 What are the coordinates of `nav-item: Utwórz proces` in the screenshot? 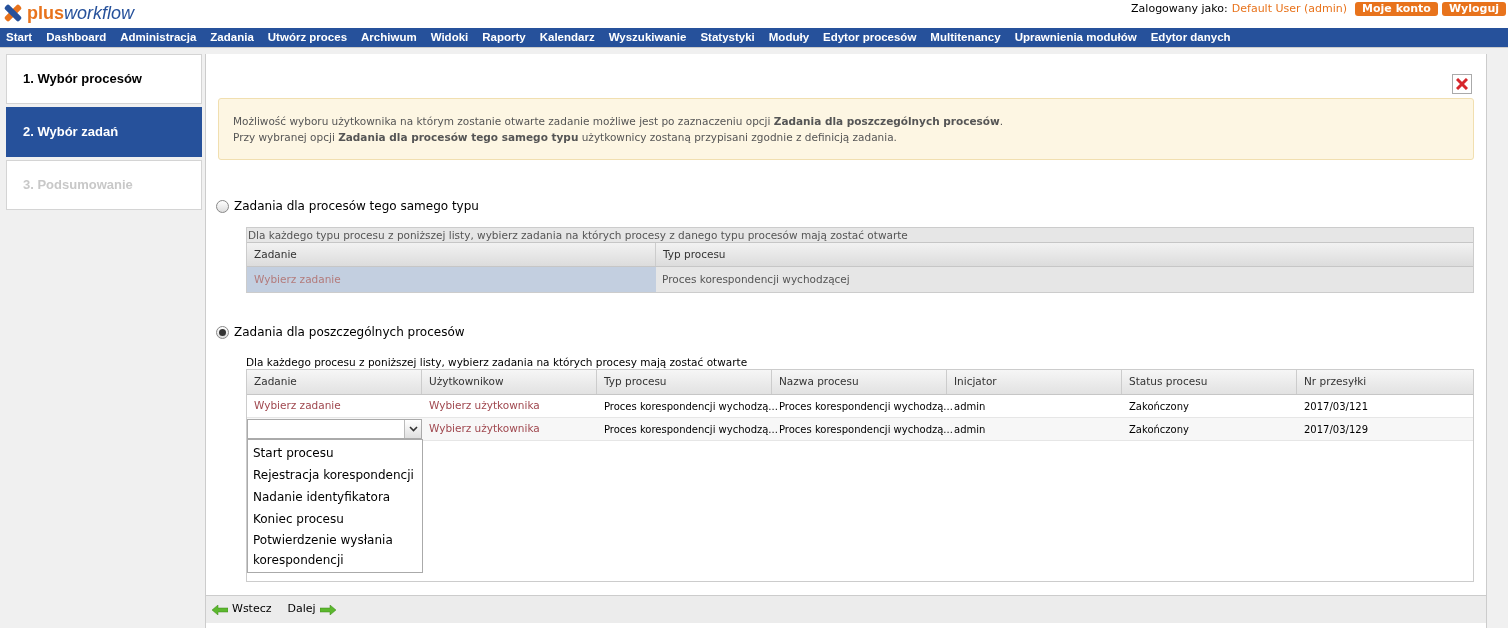 It's located at (307, 37).